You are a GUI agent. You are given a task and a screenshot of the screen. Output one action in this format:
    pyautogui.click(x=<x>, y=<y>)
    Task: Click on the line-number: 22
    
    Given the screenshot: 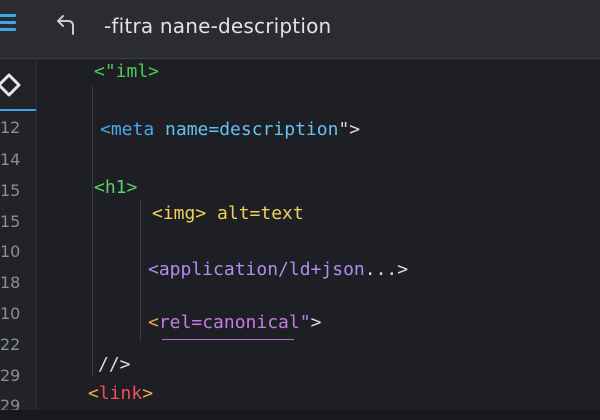 What is the action you would take?
    pyautogui.click(x=10, y=344)
    